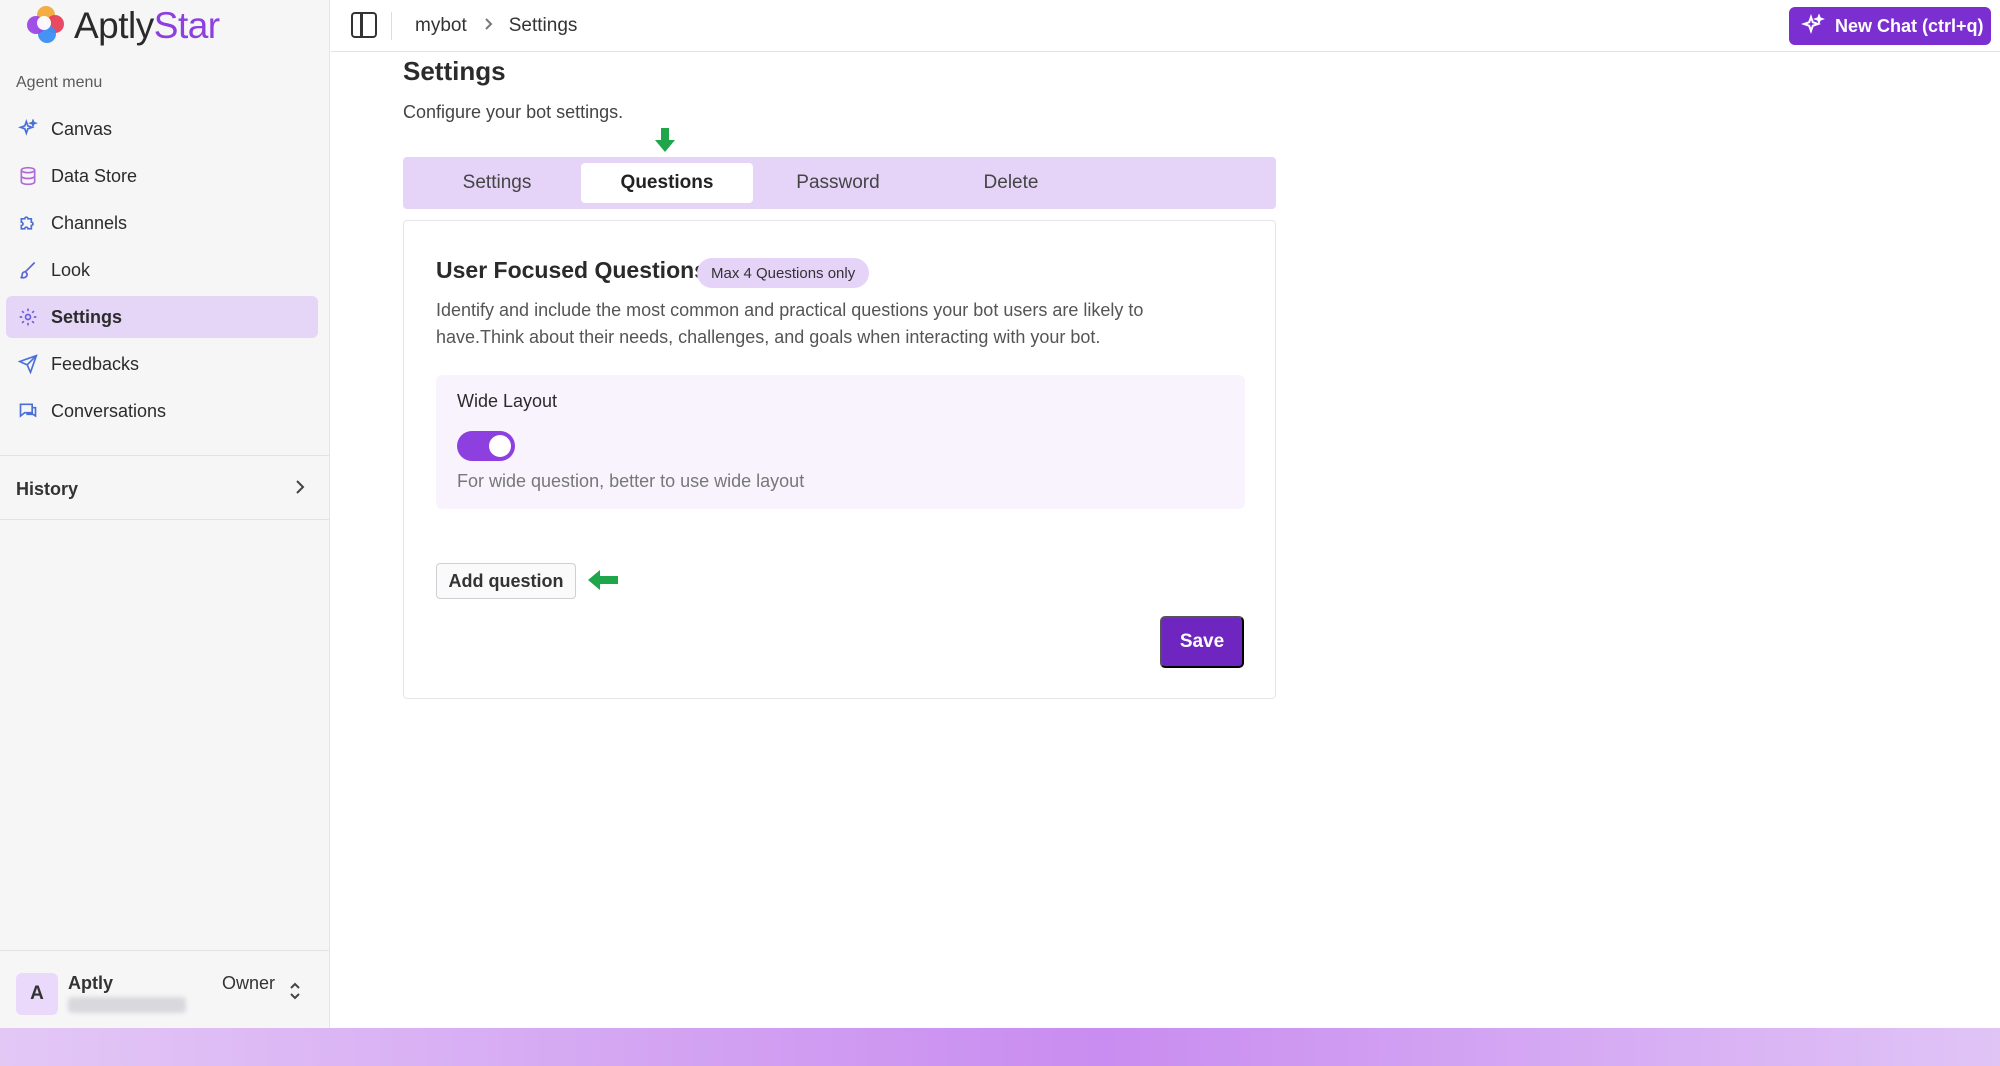  I want to click on toggle-knob, so click(500, 446).